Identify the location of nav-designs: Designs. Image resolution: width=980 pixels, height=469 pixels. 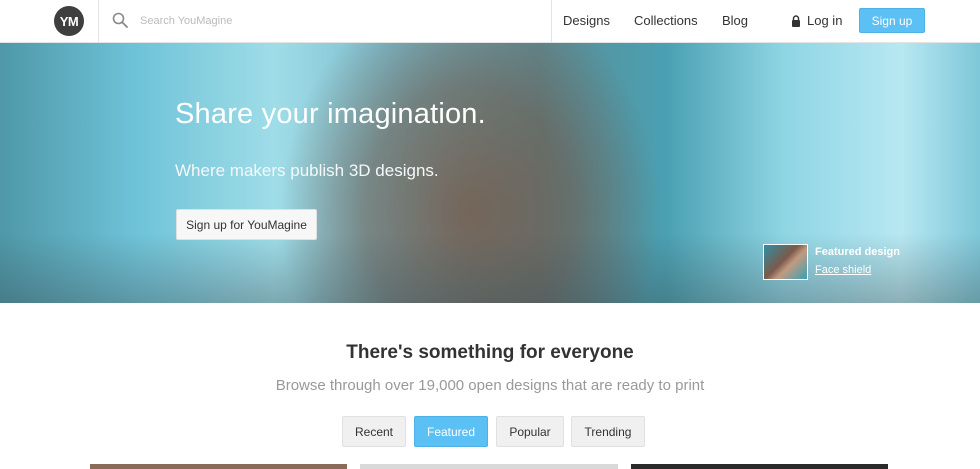
(586, 20).